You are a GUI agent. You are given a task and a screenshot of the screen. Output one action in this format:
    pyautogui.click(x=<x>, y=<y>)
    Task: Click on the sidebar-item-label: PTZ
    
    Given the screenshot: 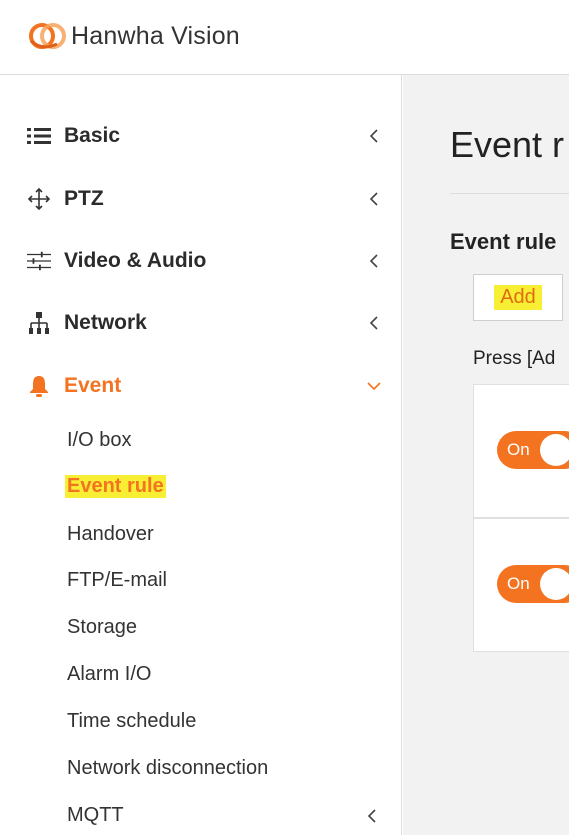 What is the action you would take?
    pyautogui.click(x=84, y=198)
    